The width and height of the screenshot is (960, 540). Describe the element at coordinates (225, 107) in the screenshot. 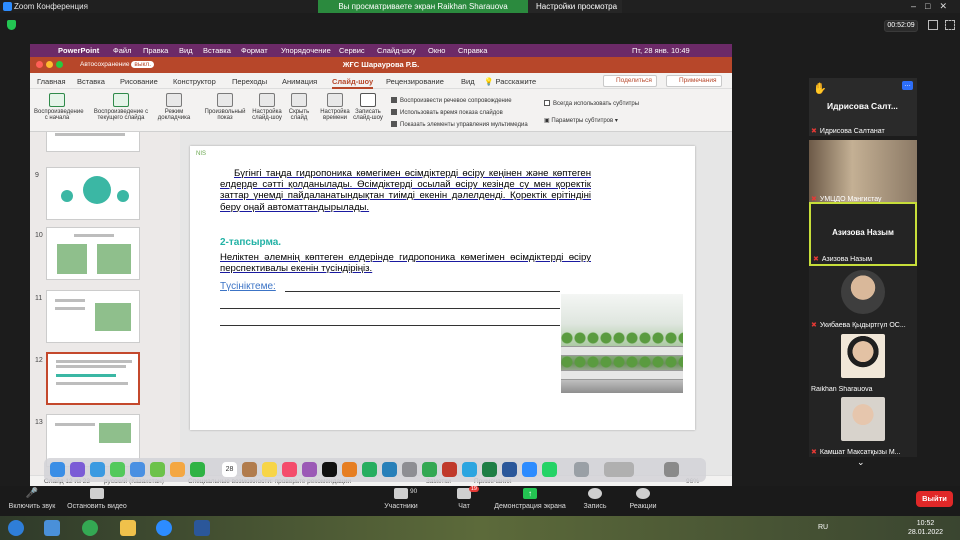

I see `custom-show-button: Произвольный показ` at that location.